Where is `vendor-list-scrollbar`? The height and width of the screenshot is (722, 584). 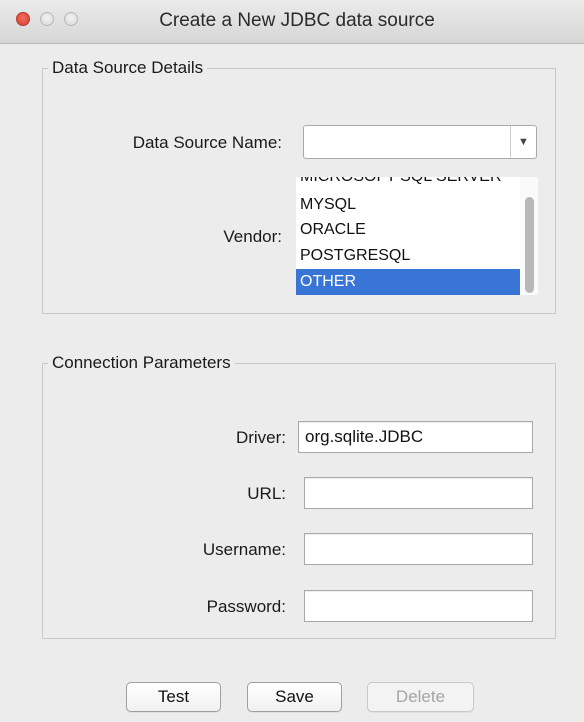 vendor-list-scrollbar is located at coordinates (529, 236).